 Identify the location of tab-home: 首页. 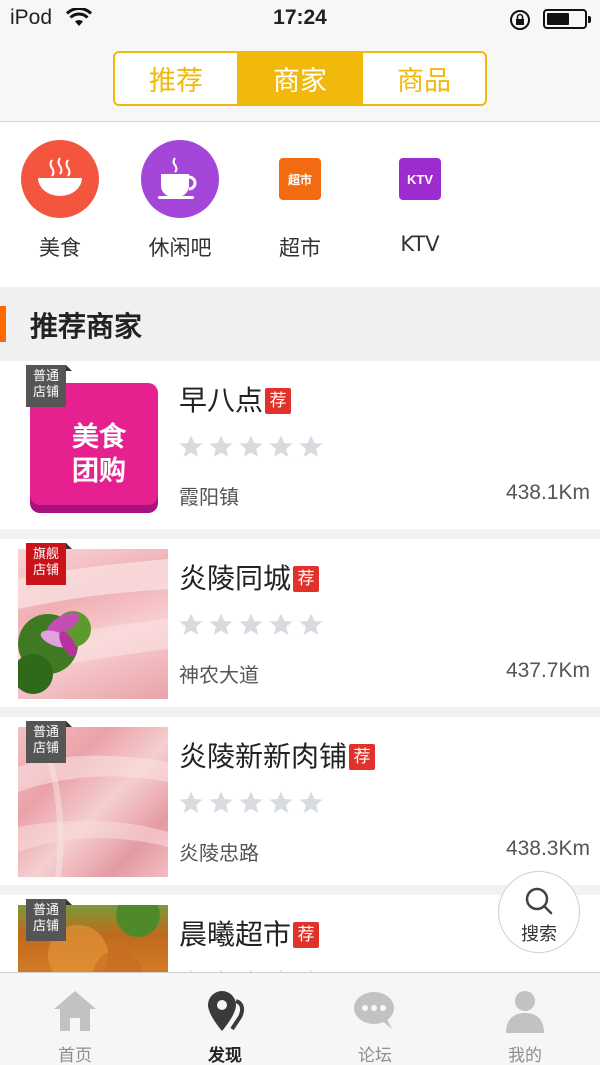
(75, 1019).